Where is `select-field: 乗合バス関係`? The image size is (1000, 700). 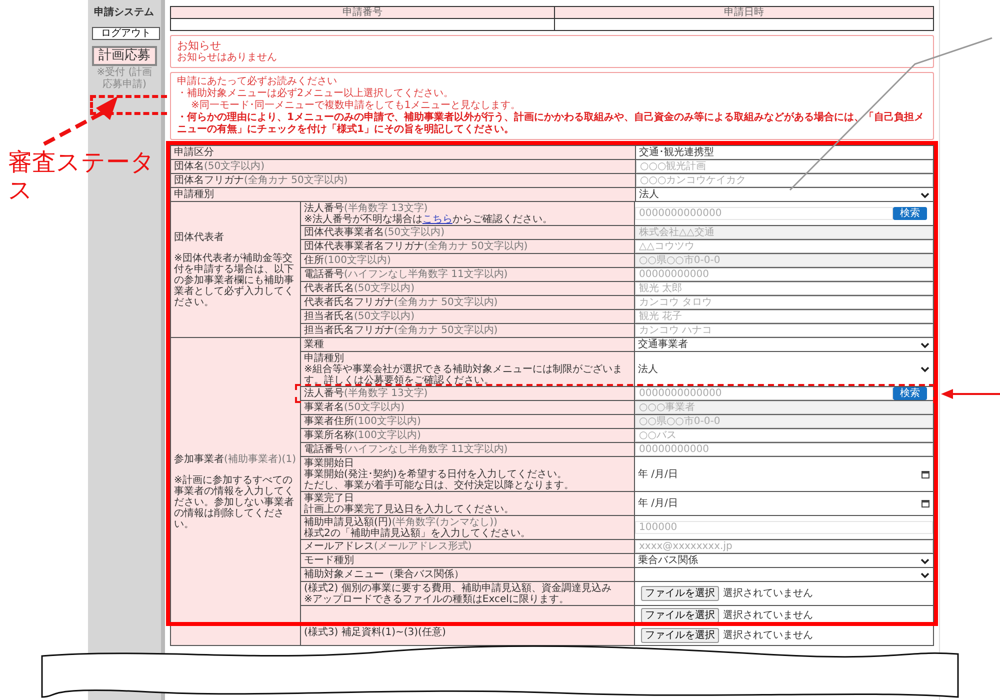
select-field: 乗合バス関係 is located at coordinates (784, 560).